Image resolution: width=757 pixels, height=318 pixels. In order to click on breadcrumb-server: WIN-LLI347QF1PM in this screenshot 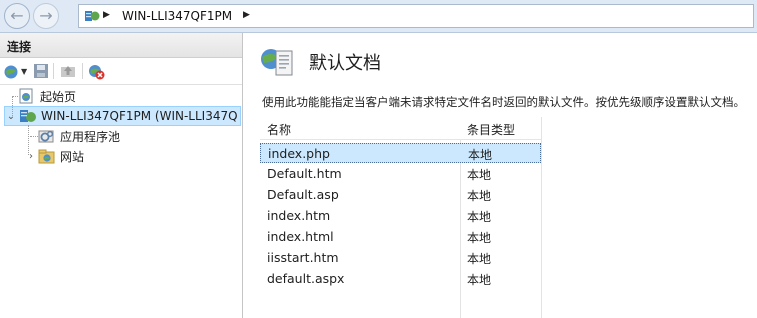, I will do `click(177, 16)`.